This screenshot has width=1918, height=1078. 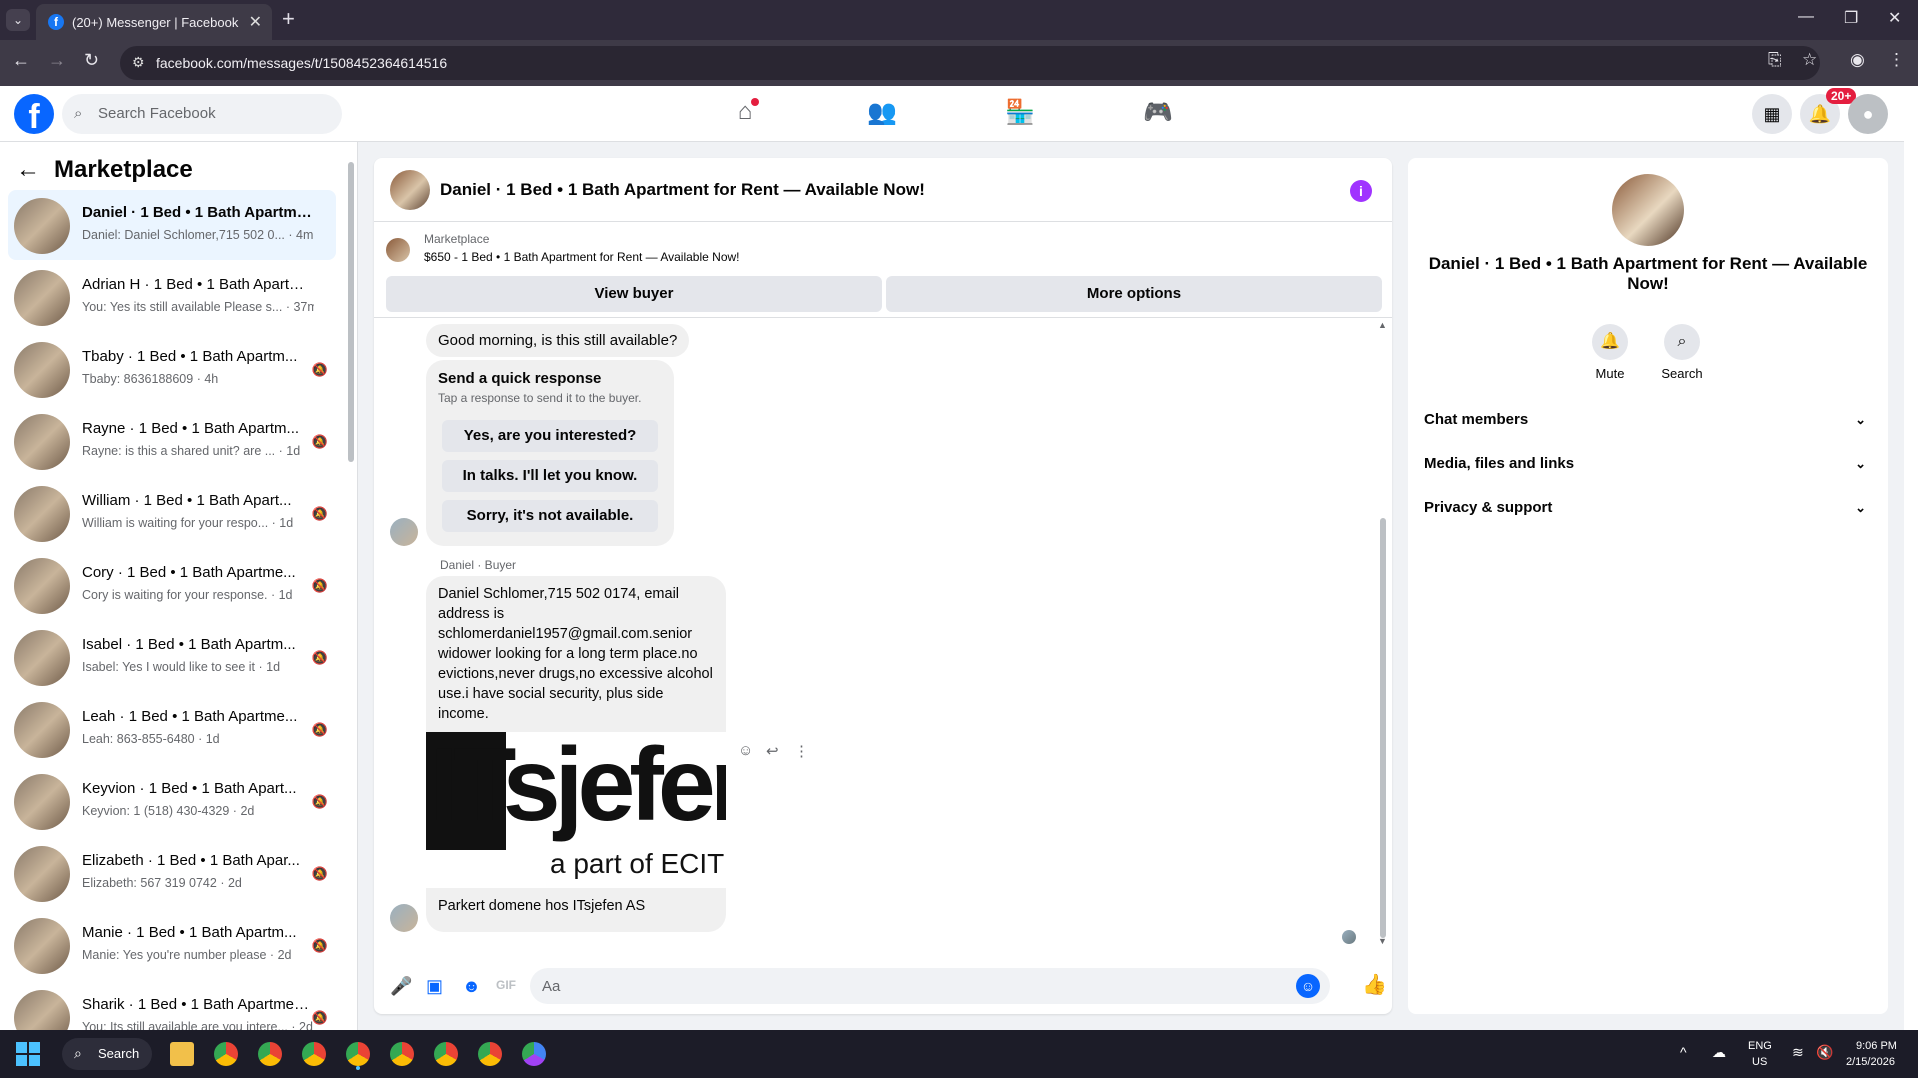 I want to click on preview-time: 4h, so click(x=211, y=379).